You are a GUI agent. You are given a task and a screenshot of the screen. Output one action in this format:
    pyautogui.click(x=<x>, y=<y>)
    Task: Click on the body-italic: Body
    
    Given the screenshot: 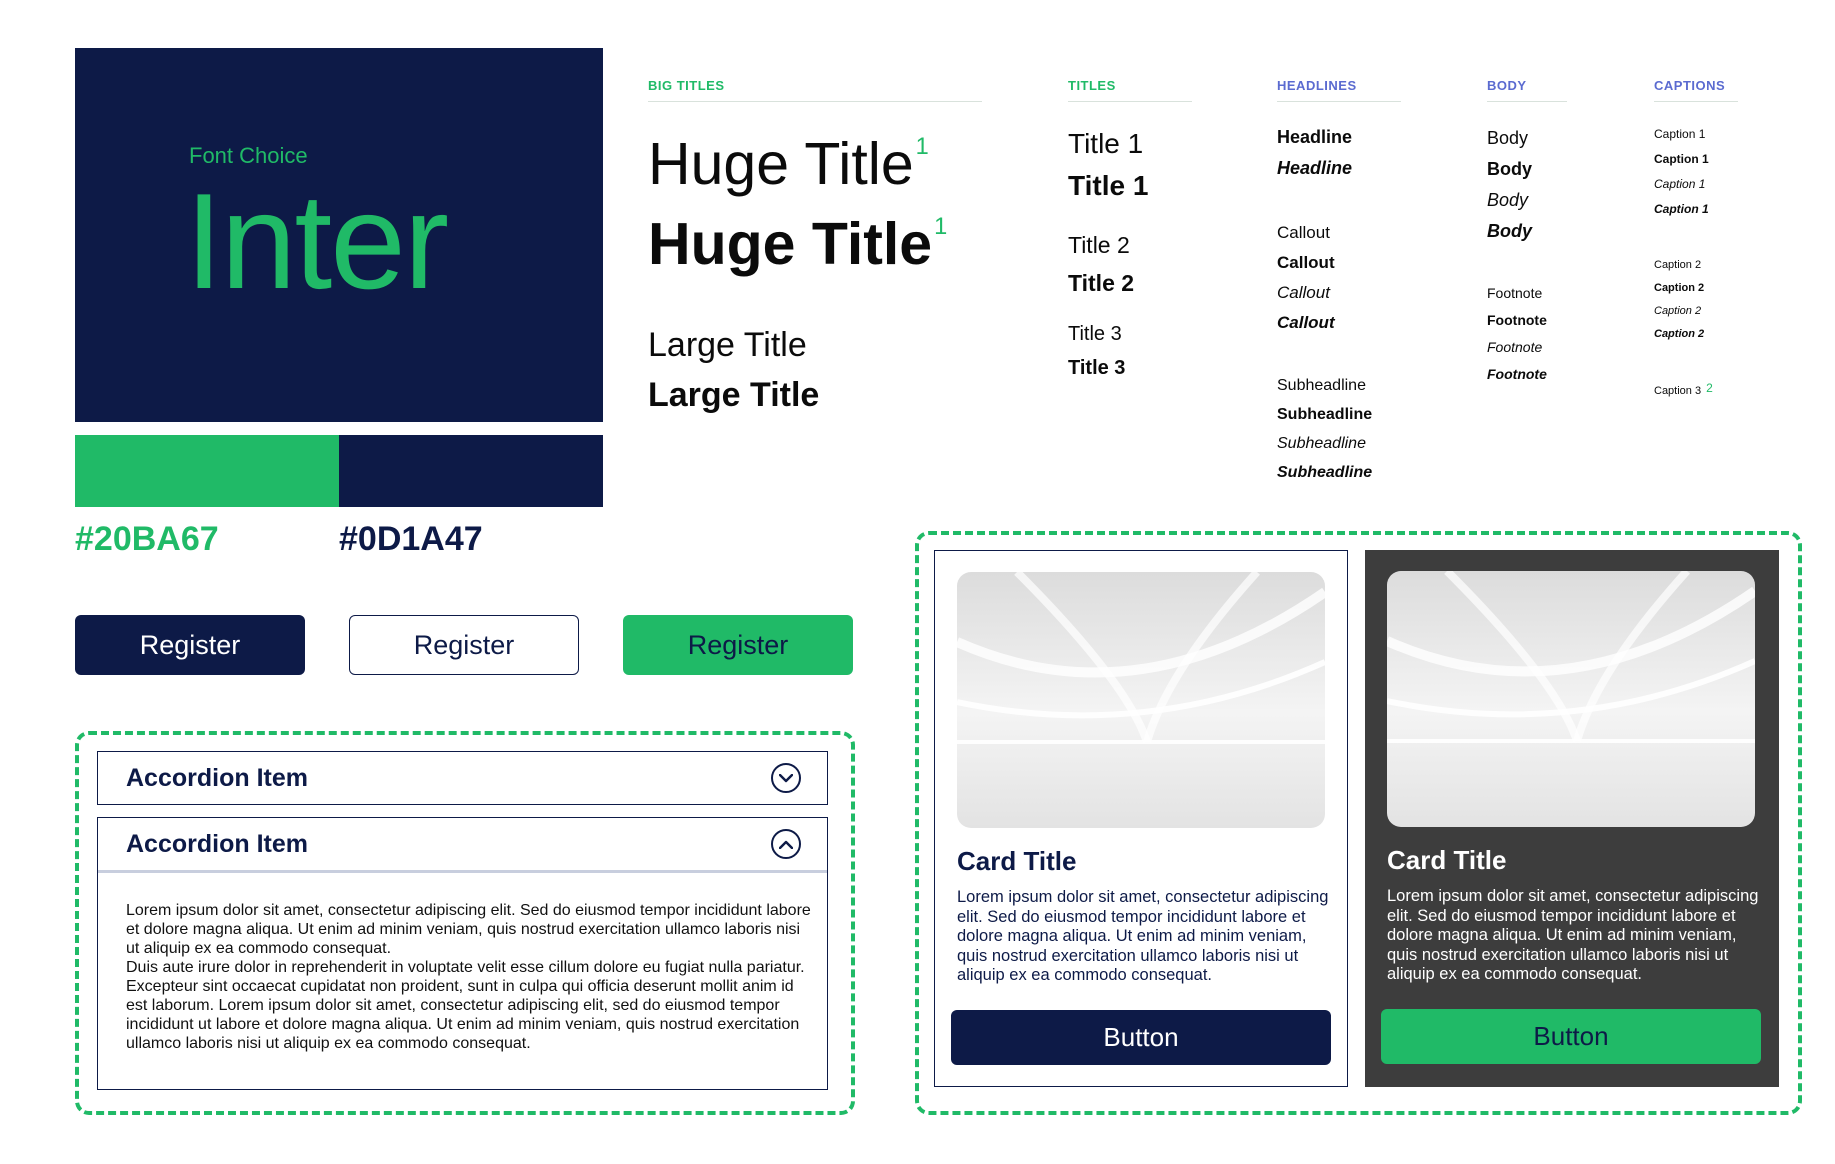 What is the action you would take?
    pyautogui.click(x=1508, y=200)
    